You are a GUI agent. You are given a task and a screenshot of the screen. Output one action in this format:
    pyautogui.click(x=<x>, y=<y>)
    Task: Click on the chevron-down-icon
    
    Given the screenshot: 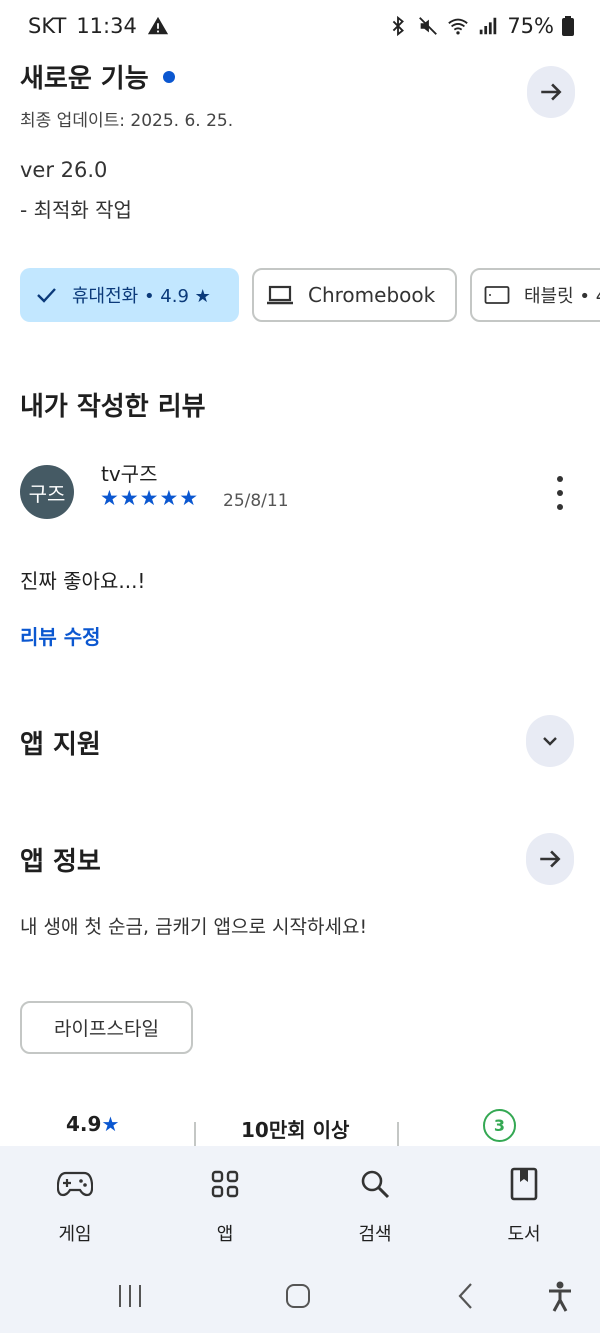 What is the action you would take?
    pyautogui.click(x=550, y=741)
    